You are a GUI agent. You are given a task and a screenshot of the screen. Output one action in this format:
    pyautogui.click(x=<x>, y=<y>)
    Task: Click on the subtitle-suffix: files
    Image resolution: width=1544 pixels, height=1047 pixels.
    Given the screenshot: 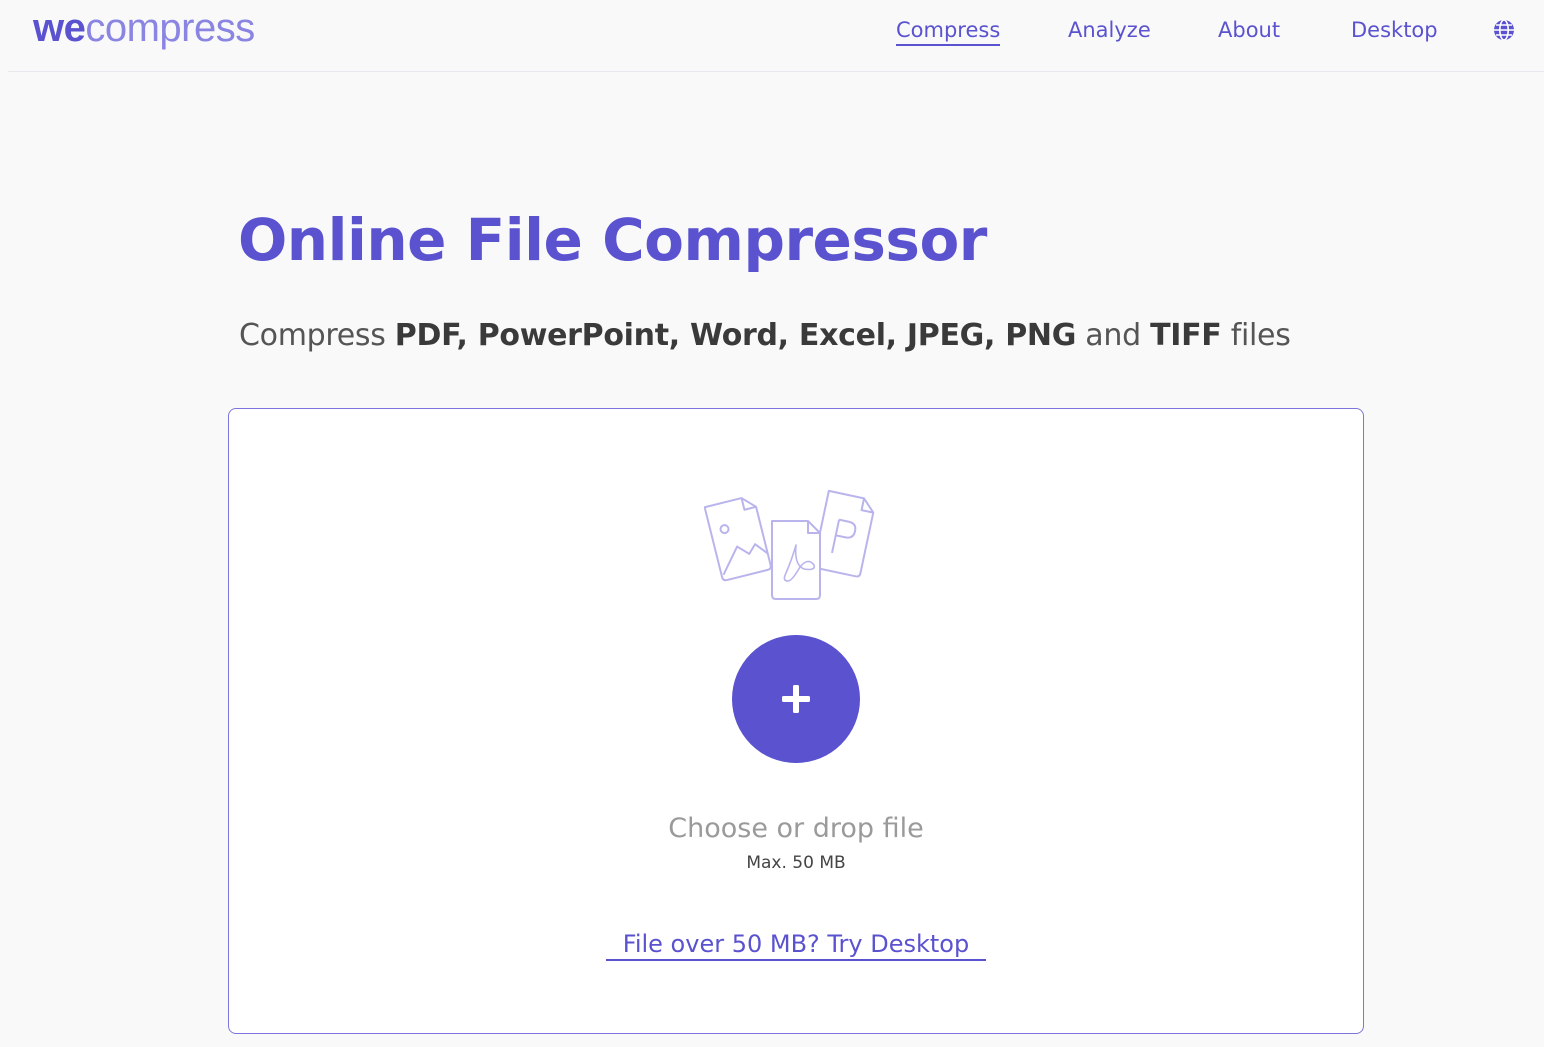 What is the action you would take?
    pyautogui.click(x=1256, y=335)
    